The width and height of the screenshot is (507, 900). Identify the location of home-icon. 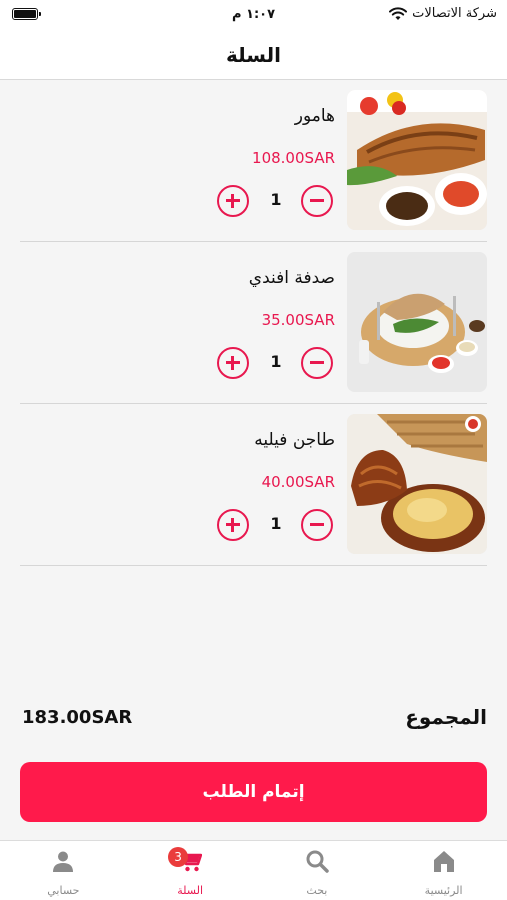
(443, 861).